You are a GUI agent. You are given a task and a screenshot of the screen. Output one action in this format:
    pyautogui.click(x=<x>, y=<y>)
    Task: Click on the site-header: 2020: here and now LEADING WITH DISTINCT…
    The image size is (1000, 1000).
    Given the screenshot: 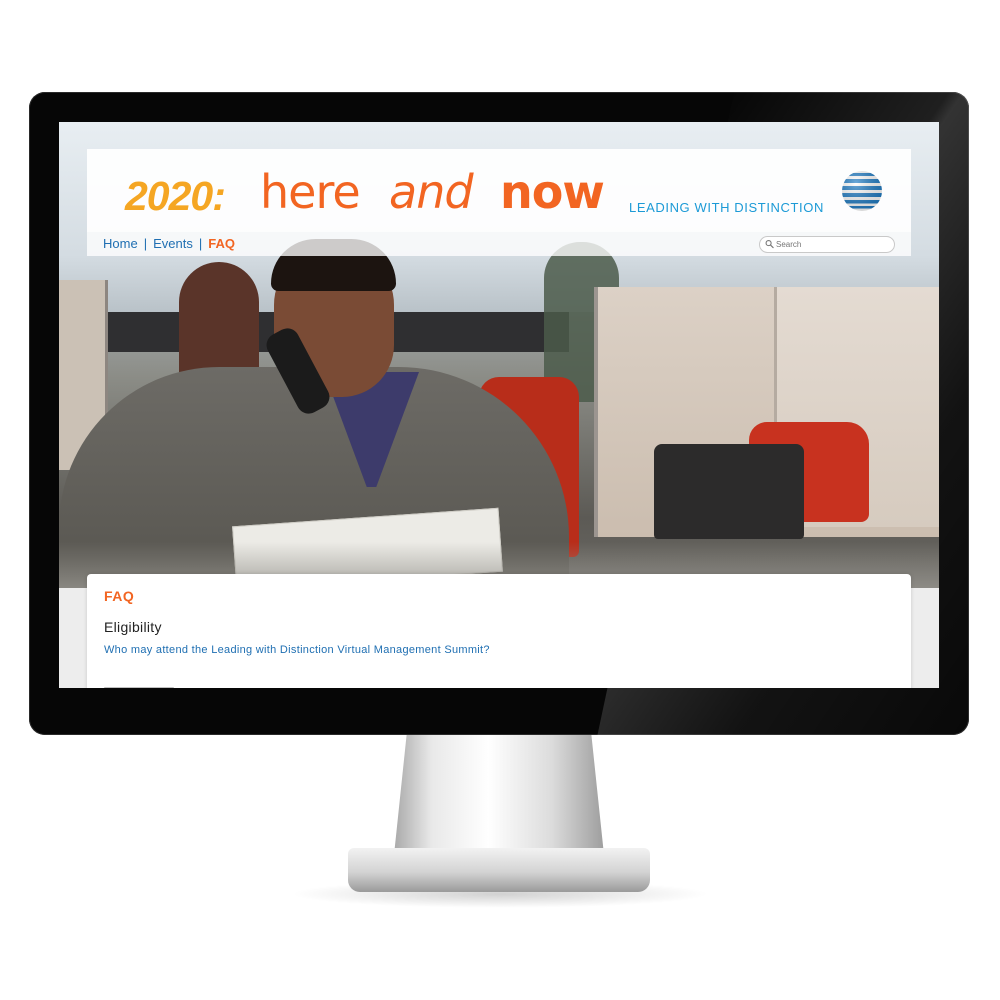 What is the action you would take?
    pyautogui.click(x=499, y=190)
    